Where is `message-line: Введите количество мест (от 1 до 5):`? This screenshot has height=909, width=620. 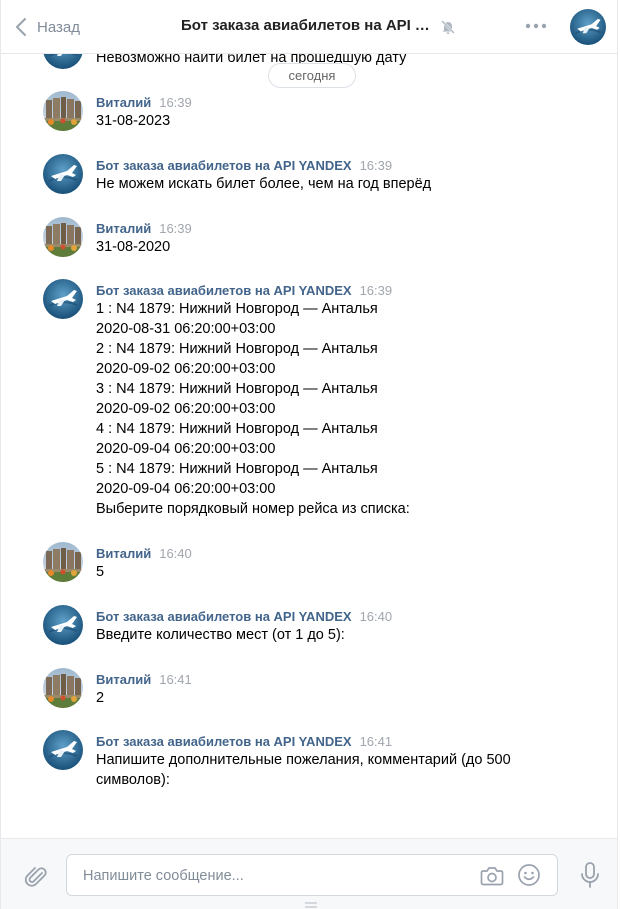
message-line: Введите количество мест (от 1 до 5): is located at coordinates (220, 635).